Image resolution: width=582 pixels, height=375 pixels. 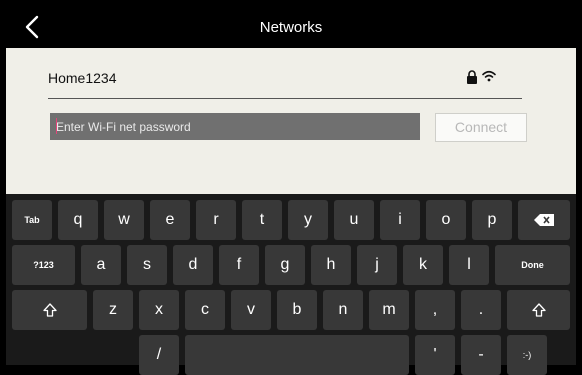 I want to click on key-l: l, so click(x=469, y=265).